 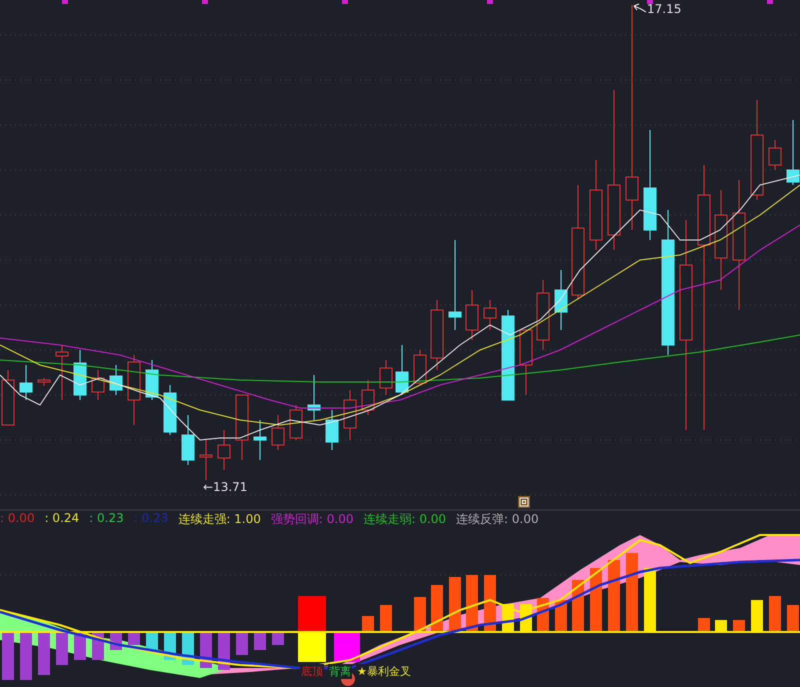 What do you see at coordinates (219, 519) in the screenshot?
I see `indicator-value: 连续走强: 1.00` at bounding box center [219, 519].